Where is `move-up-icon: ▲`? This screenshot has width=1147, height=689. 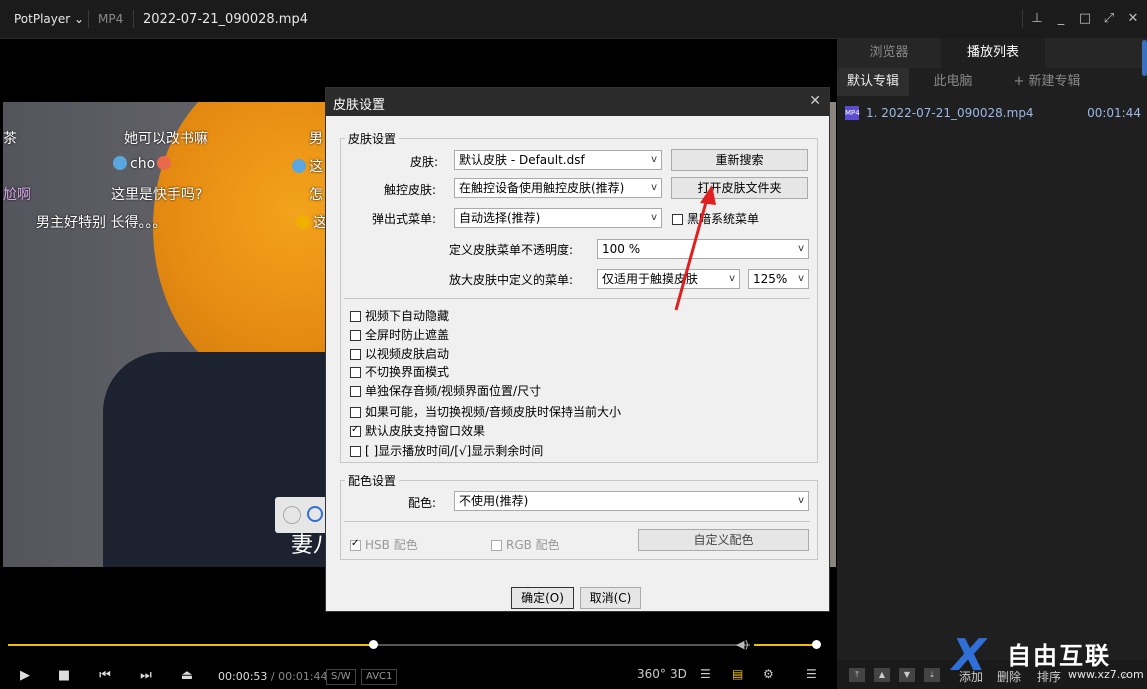
move-up-icon: ▲ is located at coordinates (882, 675).